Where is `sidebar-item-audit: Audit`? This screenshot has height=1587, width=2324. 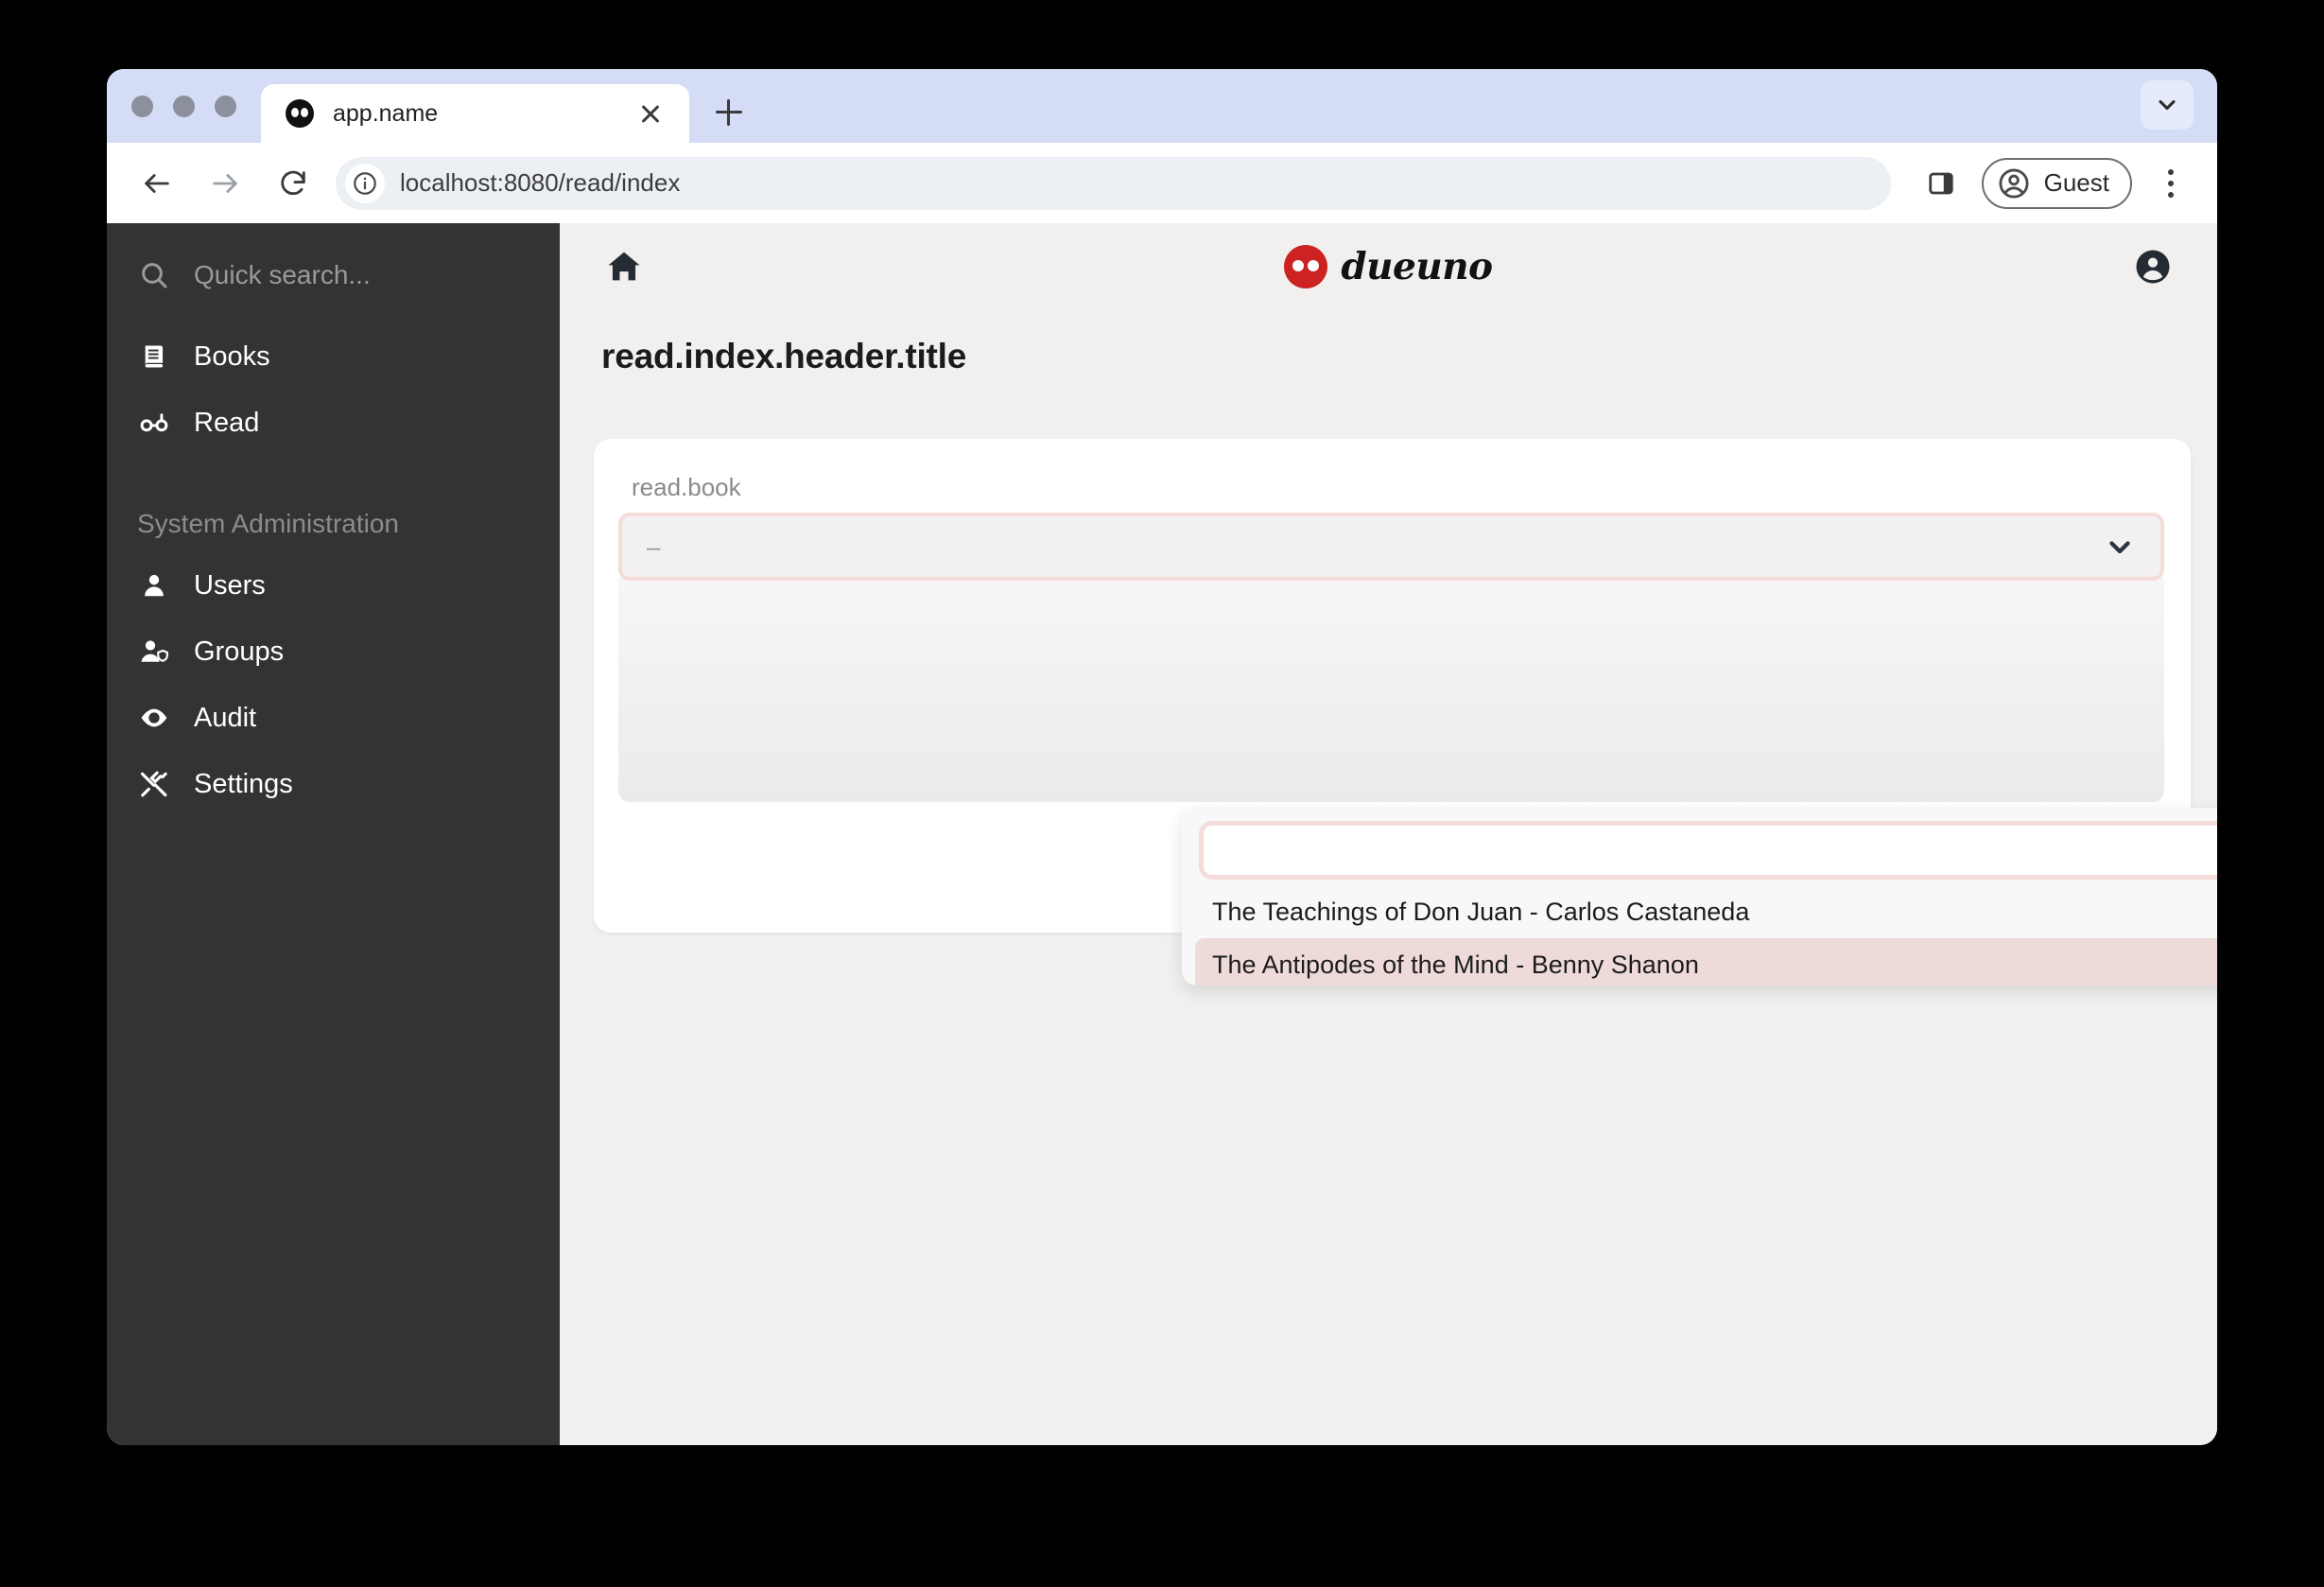
sidebar-item-audit: Audit is located at coordinates (333, 718).